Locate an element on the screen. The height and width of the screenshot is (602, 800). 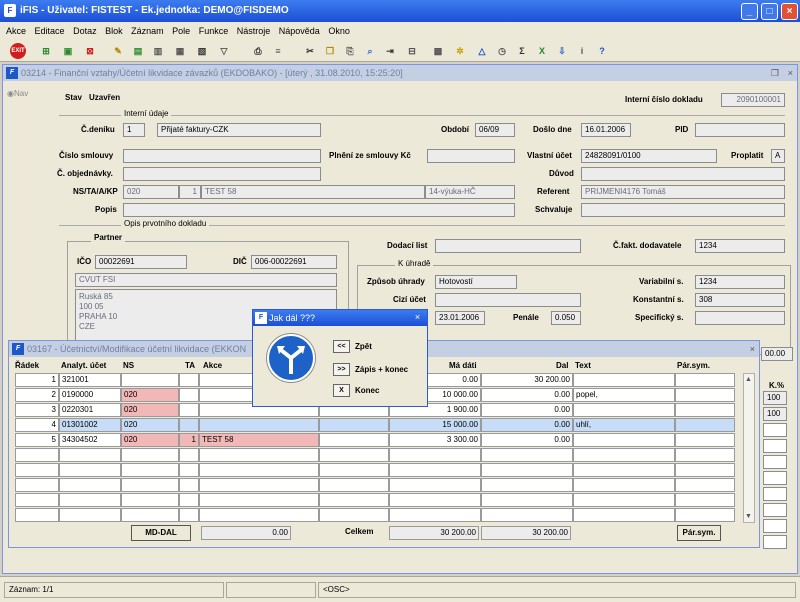
dic-field: 006-00022691 is located at coordinates (294, 262).